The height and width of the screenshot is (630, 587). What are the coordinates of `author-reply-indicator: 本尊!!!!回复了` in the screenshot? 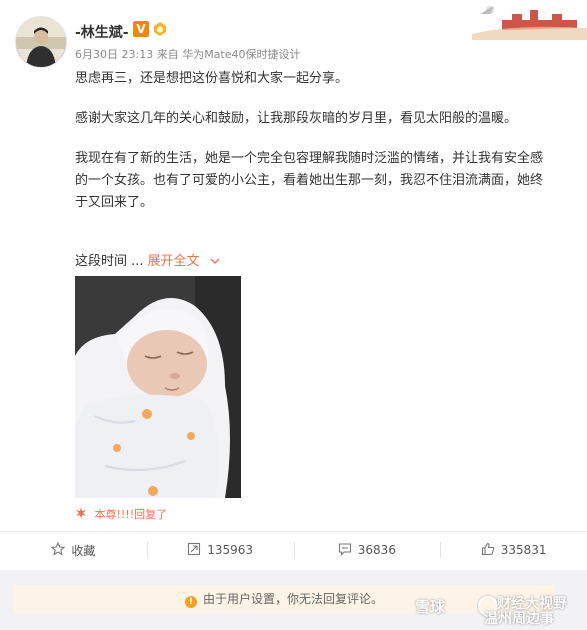 It's located at (121, 514).